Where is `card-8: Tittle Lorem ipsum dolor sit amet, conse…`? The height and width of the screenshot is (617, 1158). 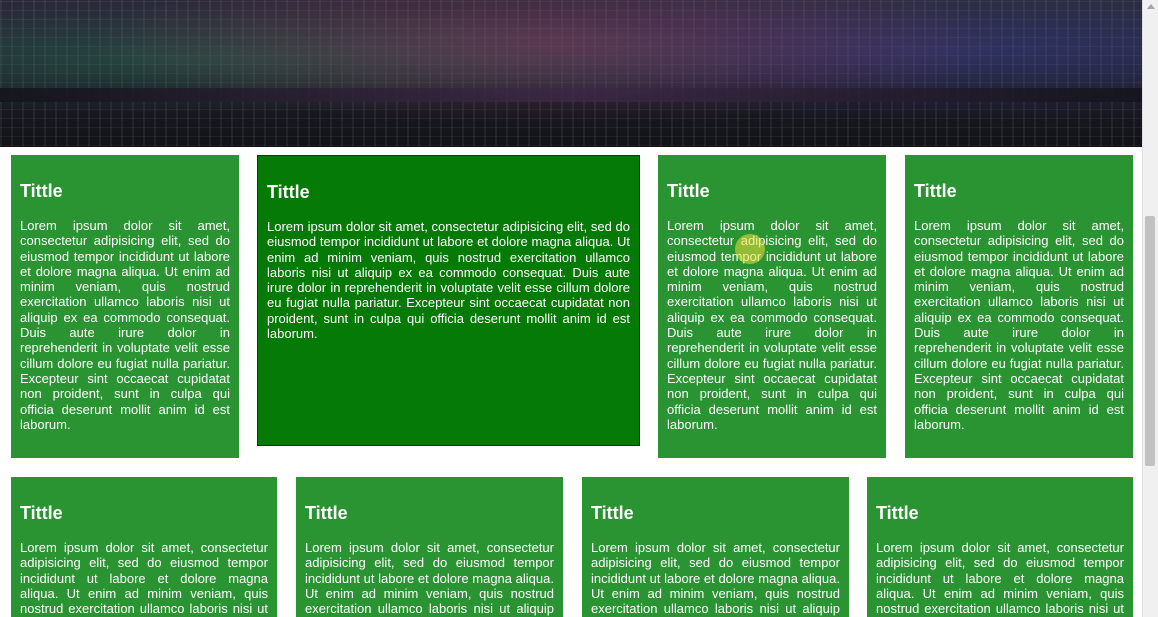 card-8: Tittle Lorem ipsum dolor sit amet, conse… is located at coordinates (1000, 547).